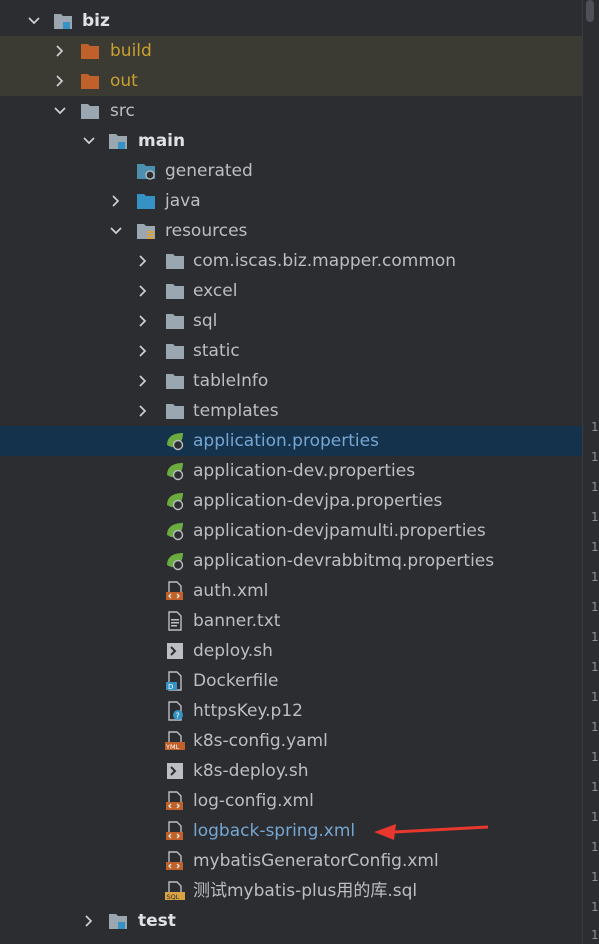  What do you see at coordinates (291, 741) in the screenshot?
I see `tree-row-24: YML k8s-config.yaml` at bounding box center [291, 741].